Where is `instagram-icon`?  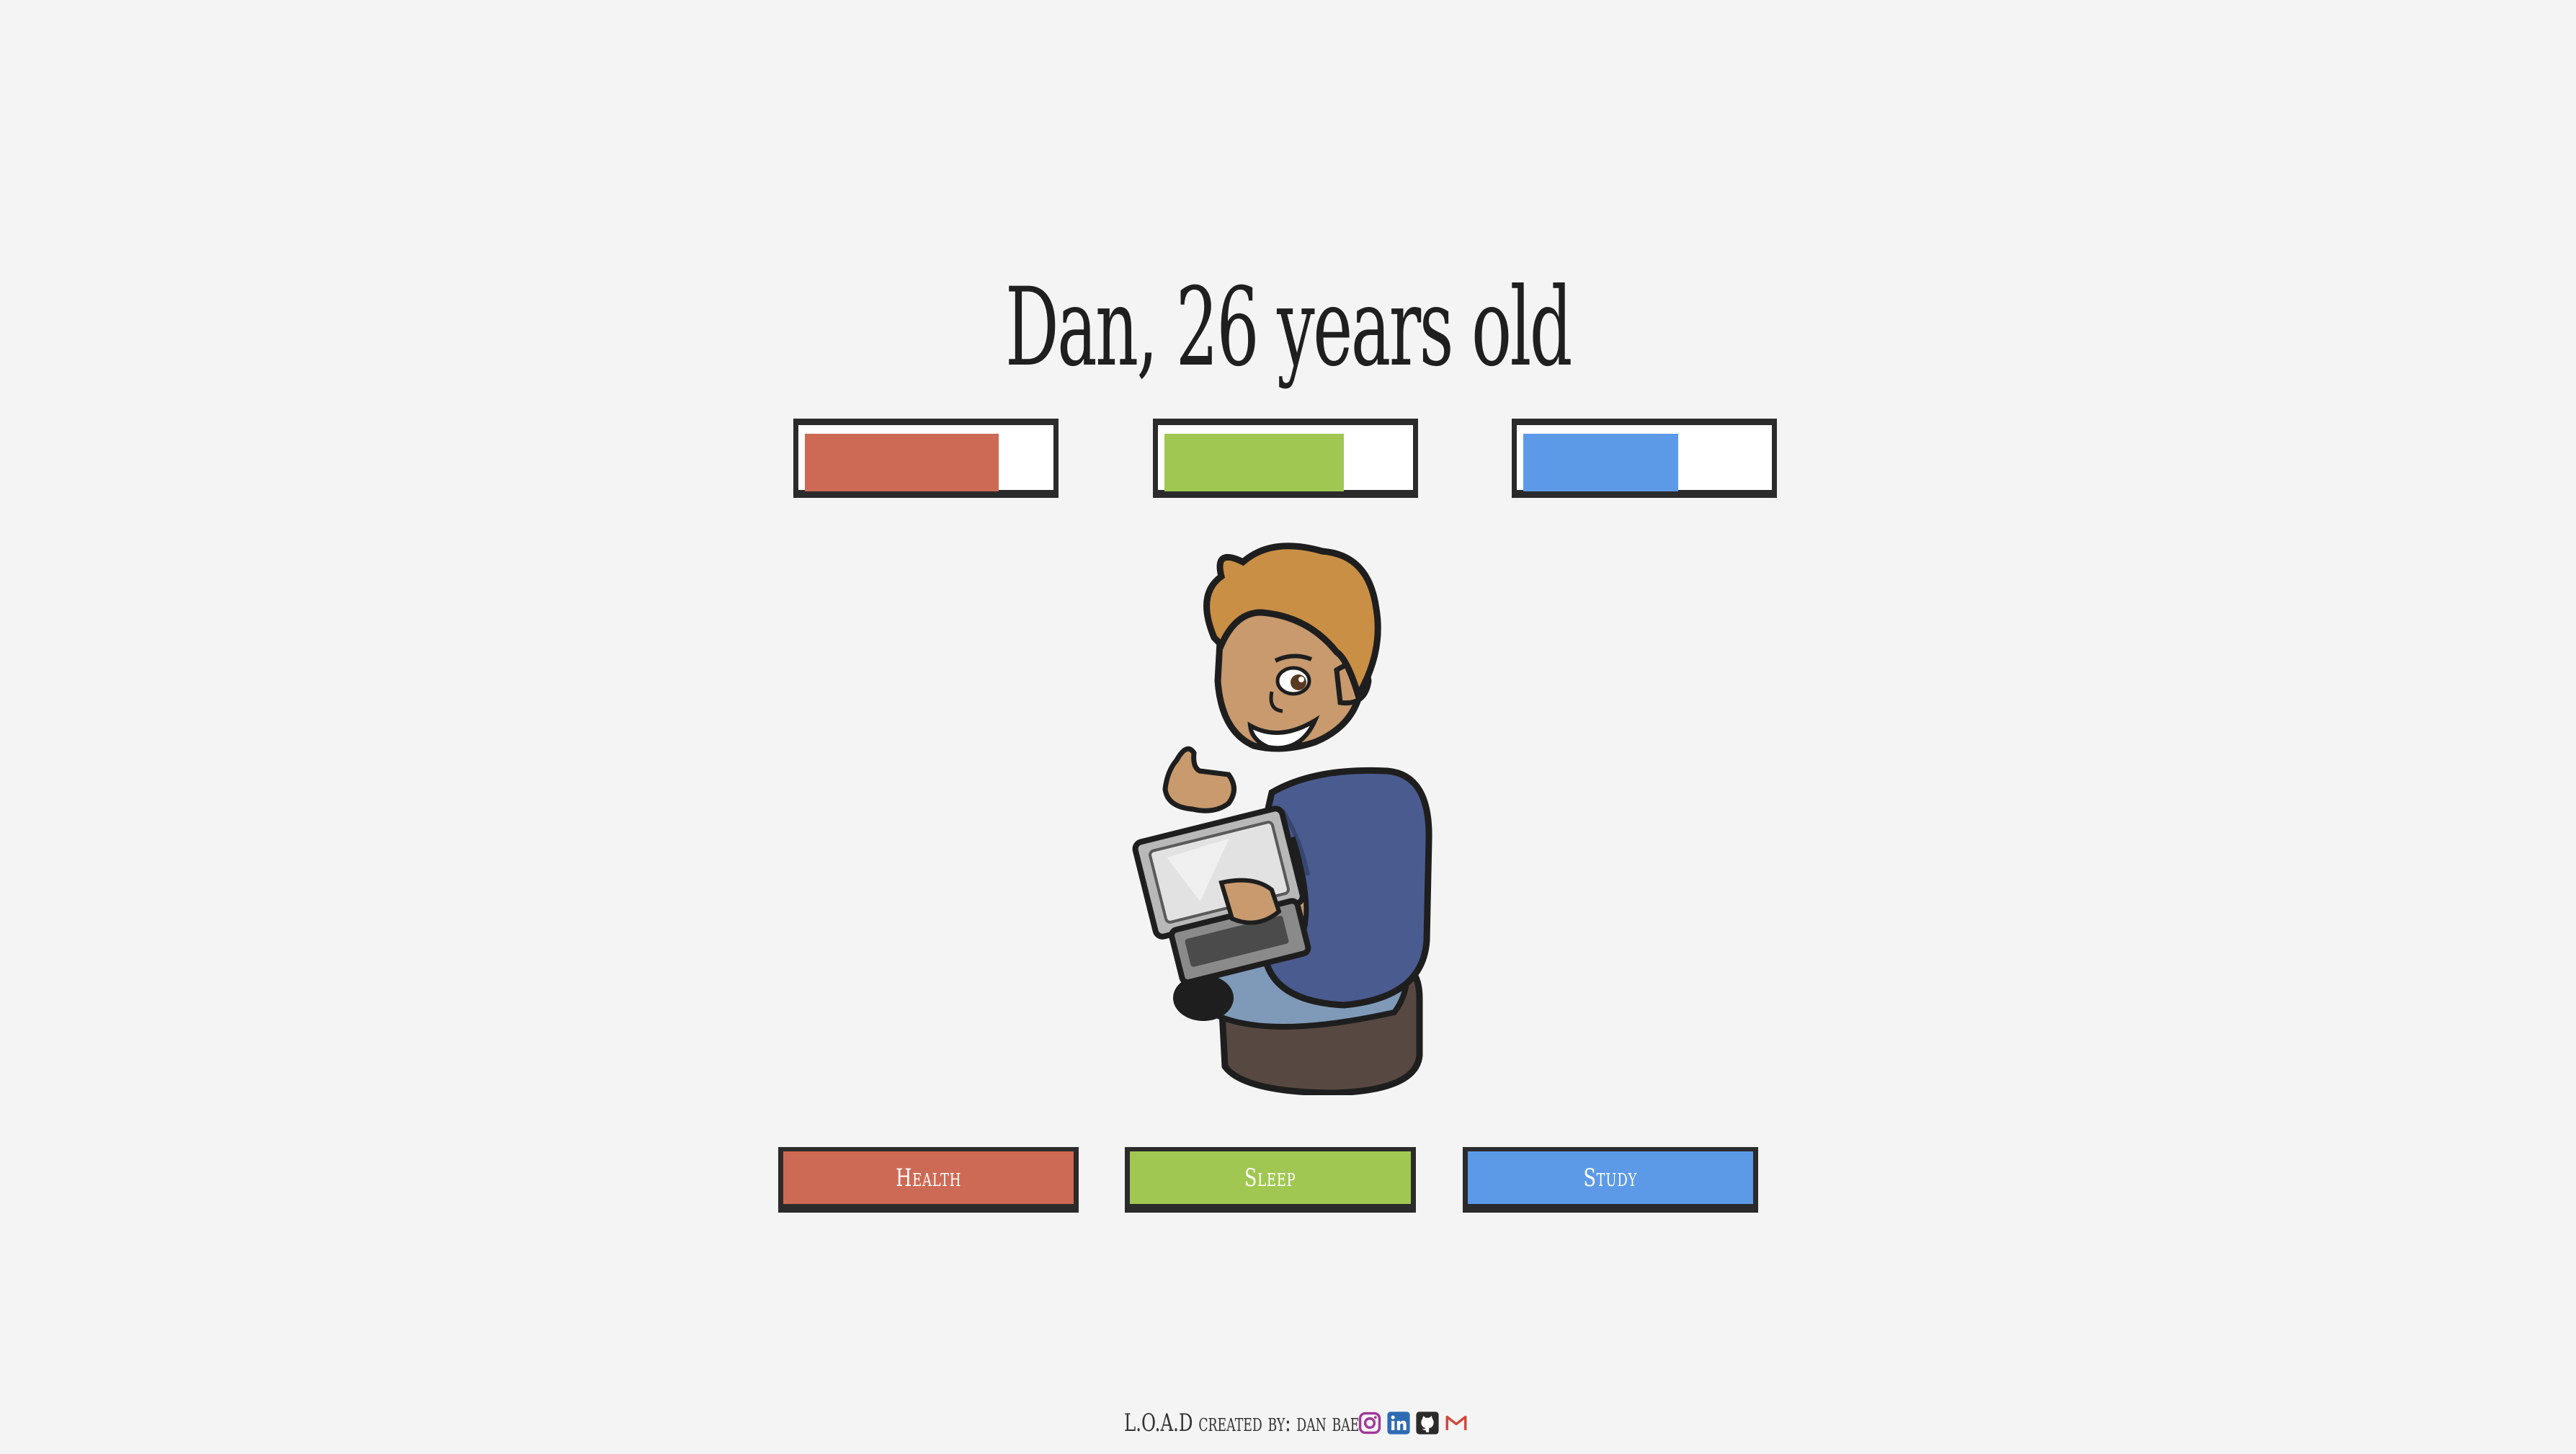
instagram-icon is located at coordinates (1370, 1423).